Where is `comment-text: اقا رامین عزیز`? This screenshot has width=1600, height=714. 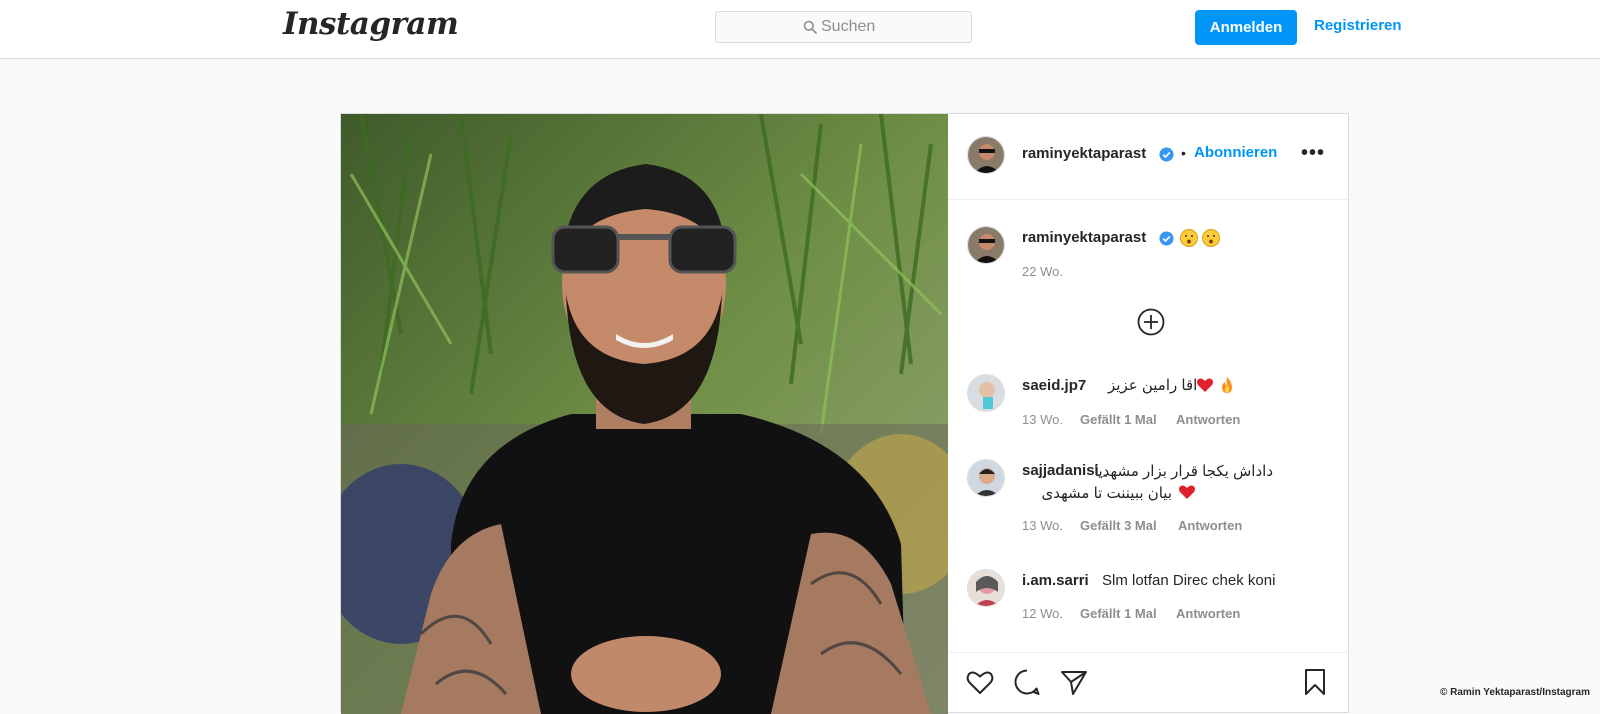
comment-text: اقا رامین عزیز is located at coordinates (1153, 385).